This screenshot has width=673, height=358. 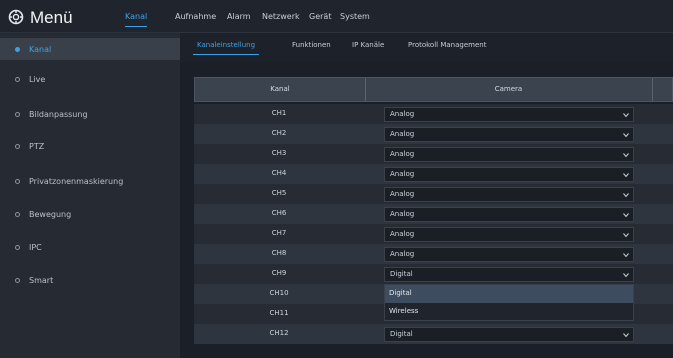 I want to click on table-row: CH9 Digital, so click(x=433, y=274).